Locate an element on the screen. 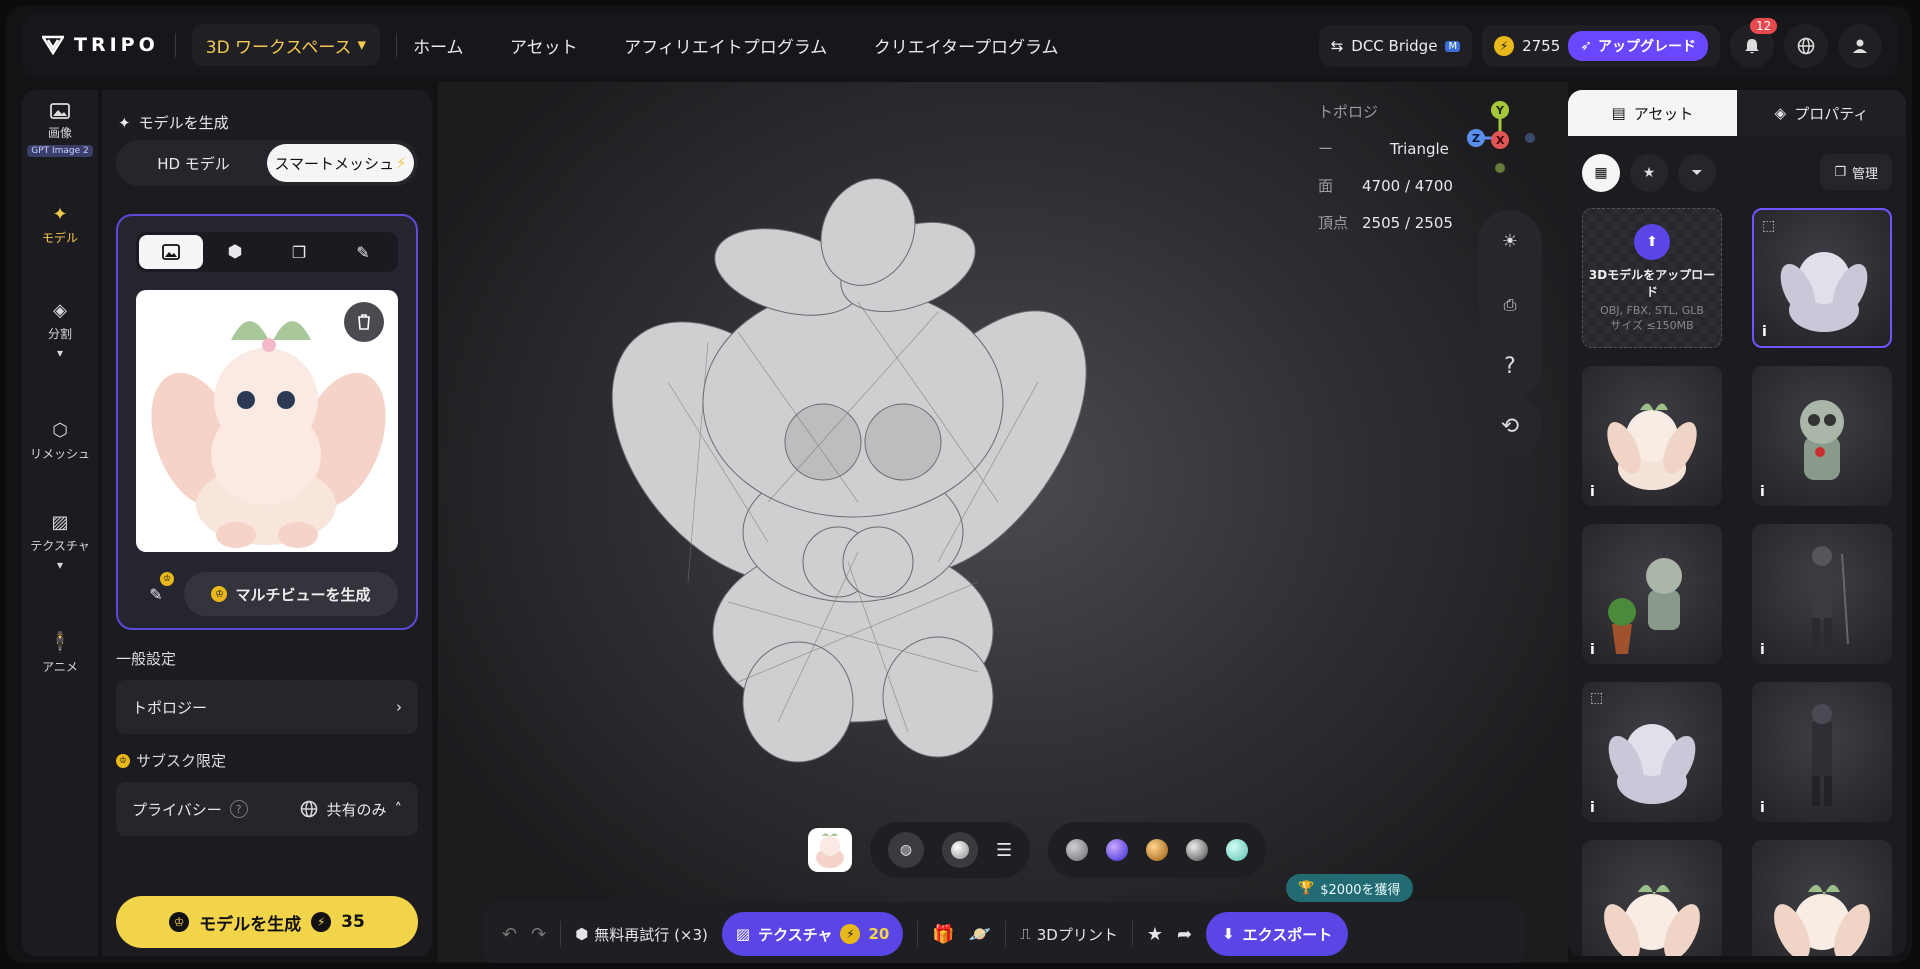 The height and width of the screenshot is (969, 1920). notifications-button: 12 is located at coordinates (1754, 43).